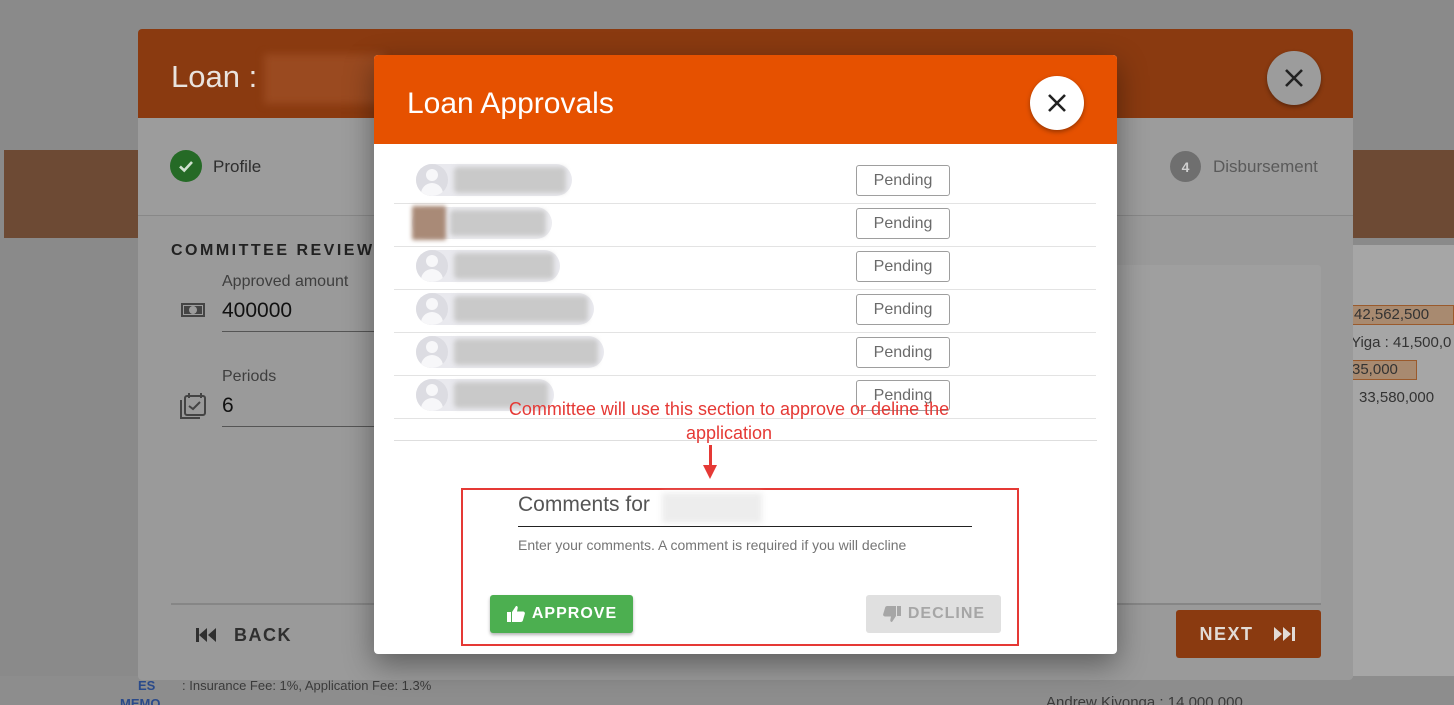  Describe the element at coordinates (745, 99) in the screenshot. I see `approvals-header: Loan Approvals` at that location.